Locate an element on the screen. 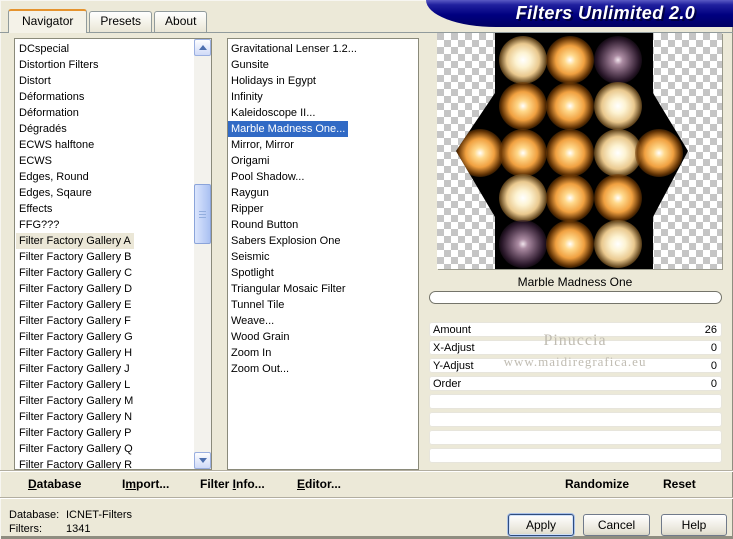  arrow-up-icon is located at coordinates (202, 45).